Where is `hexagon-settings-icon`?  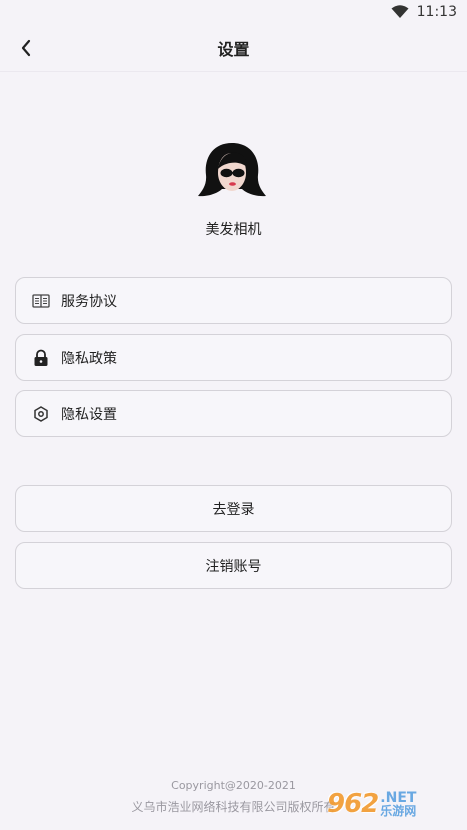 hexagon-settings-icon is located at coordinates (41, 414).